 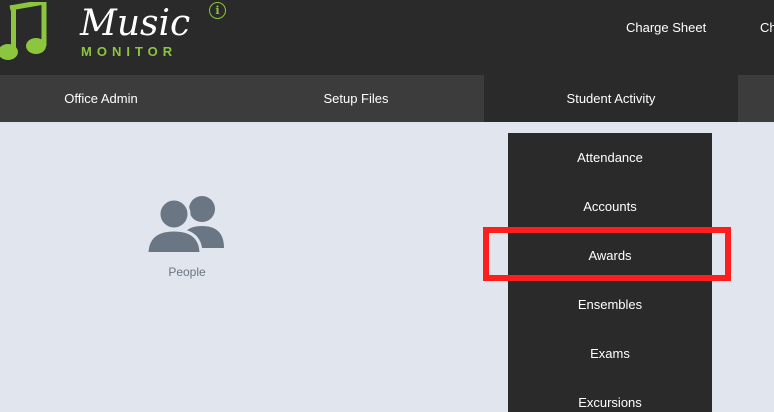 What do you see at coordinates (666, 27) in the screenshot?
I see `charge-sheet-link: Charge Sheet` at bounding box center [666, 27].